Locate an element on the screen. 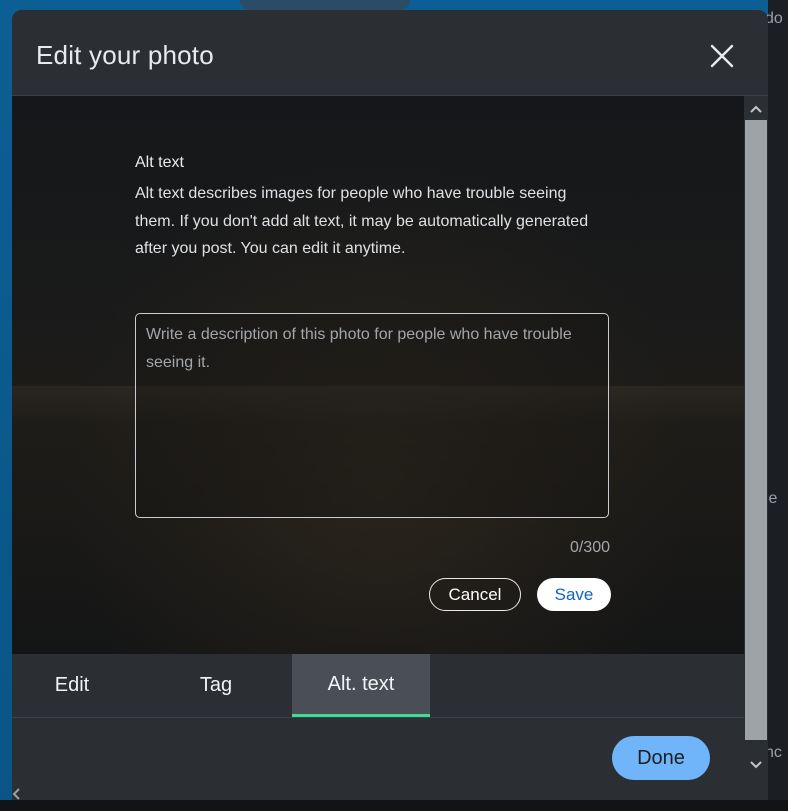 This screenshot has height=811, width=788. chevron-down-icon is located at coordinates (756, 765).